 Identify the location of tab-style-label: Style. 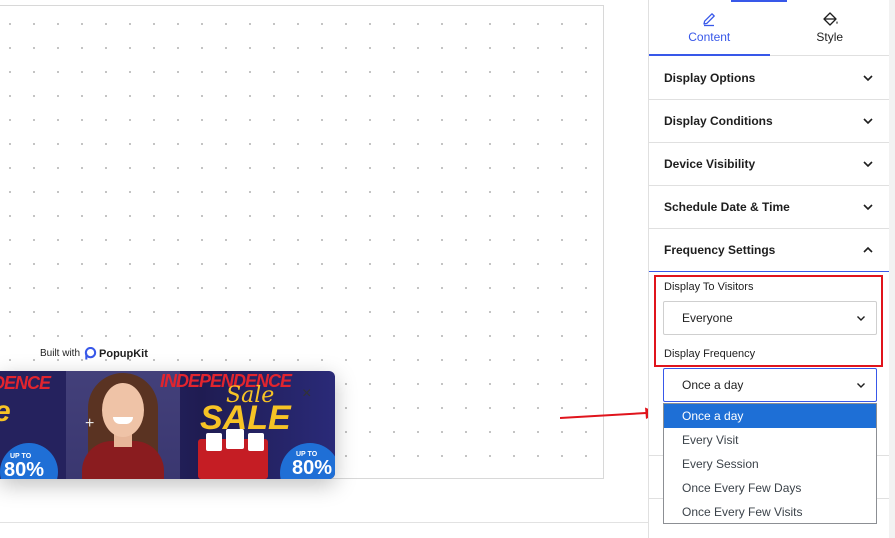
(830, 37).